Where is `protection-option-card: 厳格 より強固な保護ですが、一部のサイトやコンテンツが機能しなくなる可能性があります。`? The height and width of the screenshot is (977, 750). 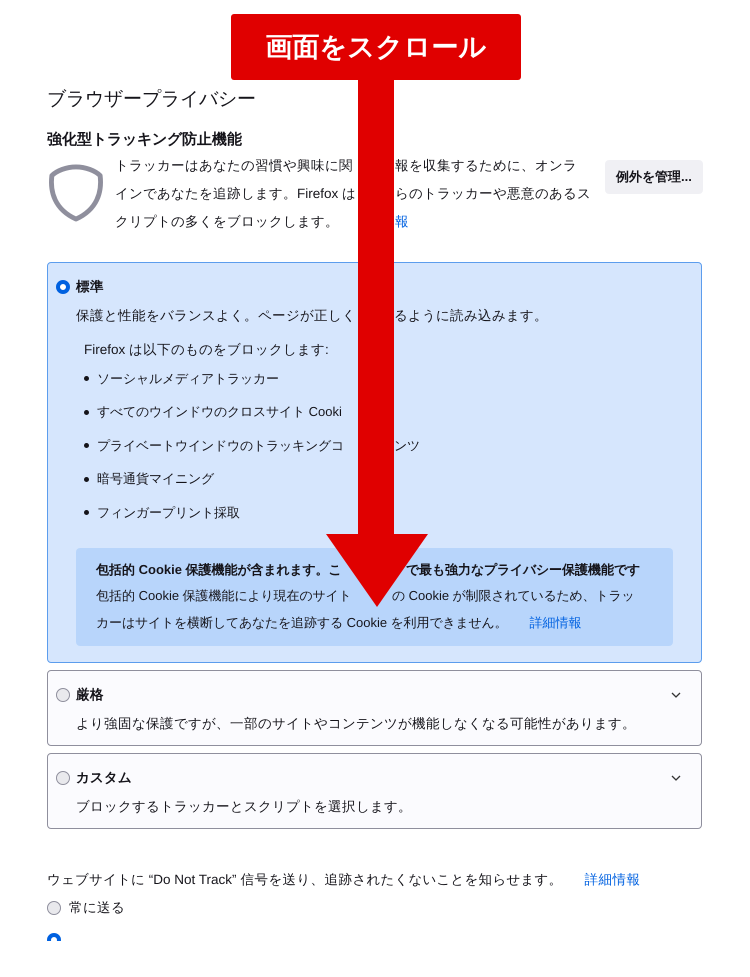 protection-option-card: 厳格 より強固な保護ですが、一部のサイトやコンテンツが機能しなくなる可能性があります。 is located at coordinates (374, 708).